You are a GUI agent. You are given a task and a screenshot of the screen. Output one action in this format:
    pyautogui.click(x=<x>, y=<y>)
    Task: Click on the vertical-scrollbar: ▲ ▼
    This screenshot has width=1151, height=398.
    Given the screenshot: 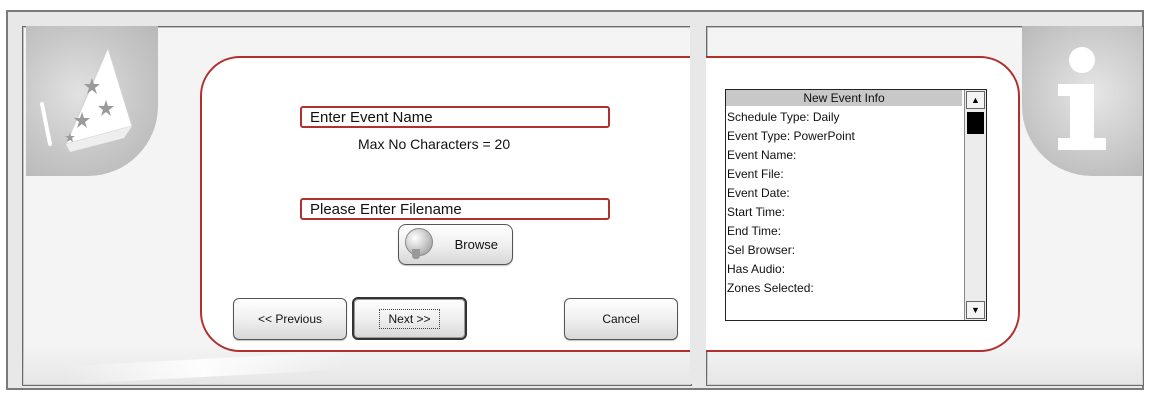 What is the action you would take?
    pyautogui.click(x=975, y=205)
    